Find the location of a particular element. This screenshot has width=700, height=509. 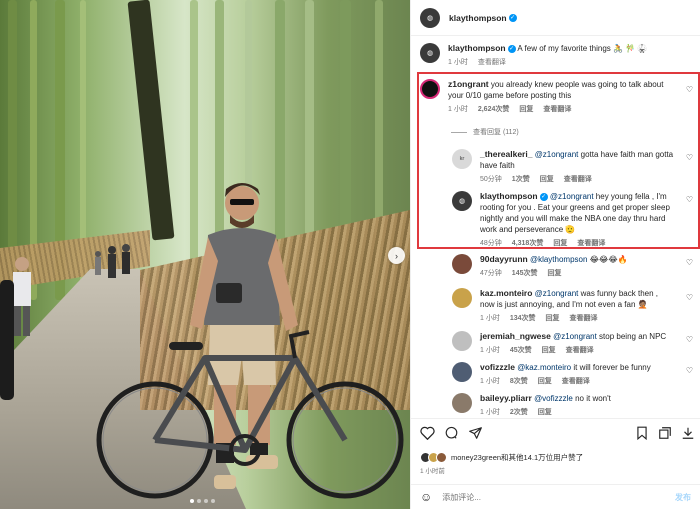

comment-username: jeremiah_ngwese is located at coordinates (515, 336).